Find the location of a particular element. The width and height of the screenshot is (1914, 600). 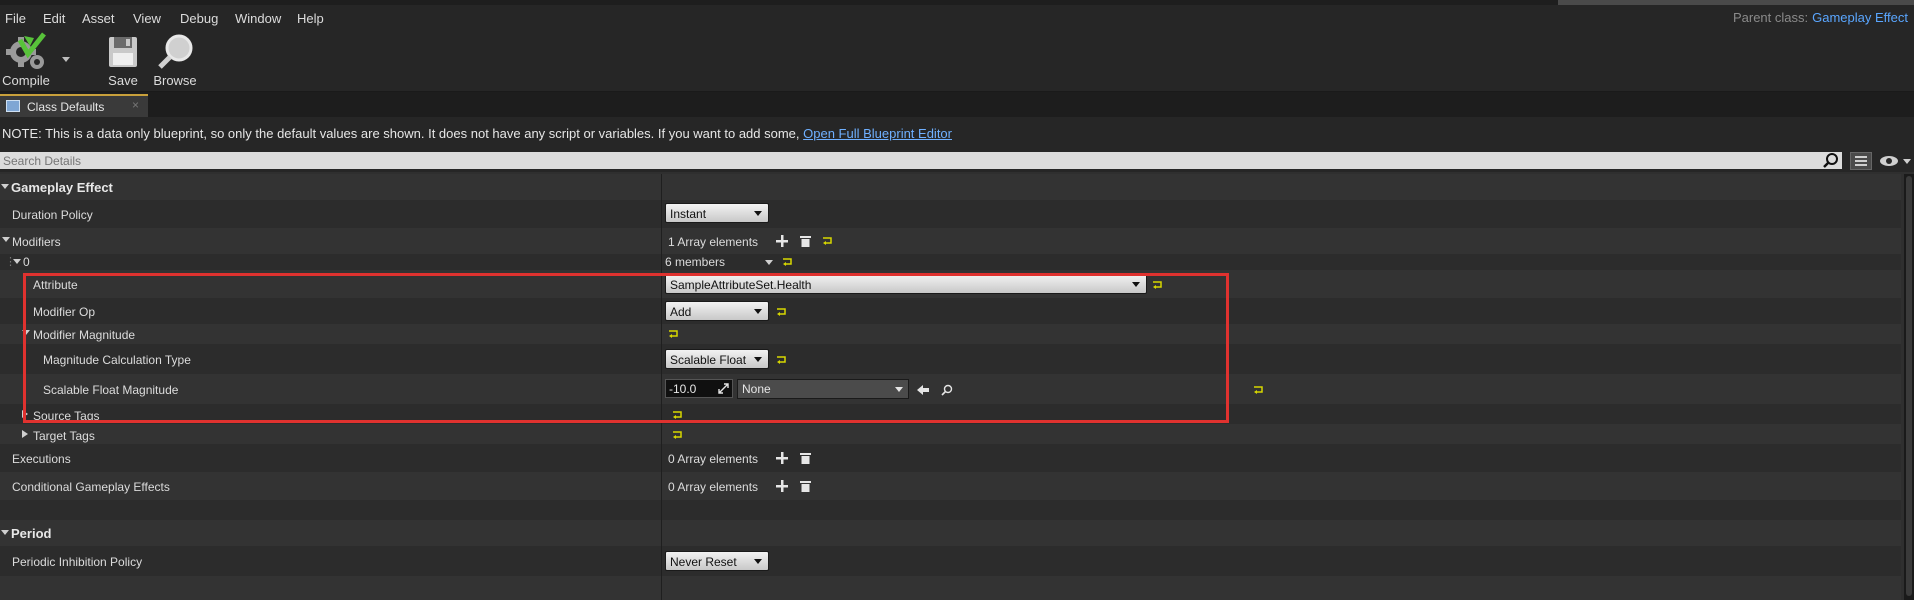

category-label: Period is located at coordinates (31, 533).